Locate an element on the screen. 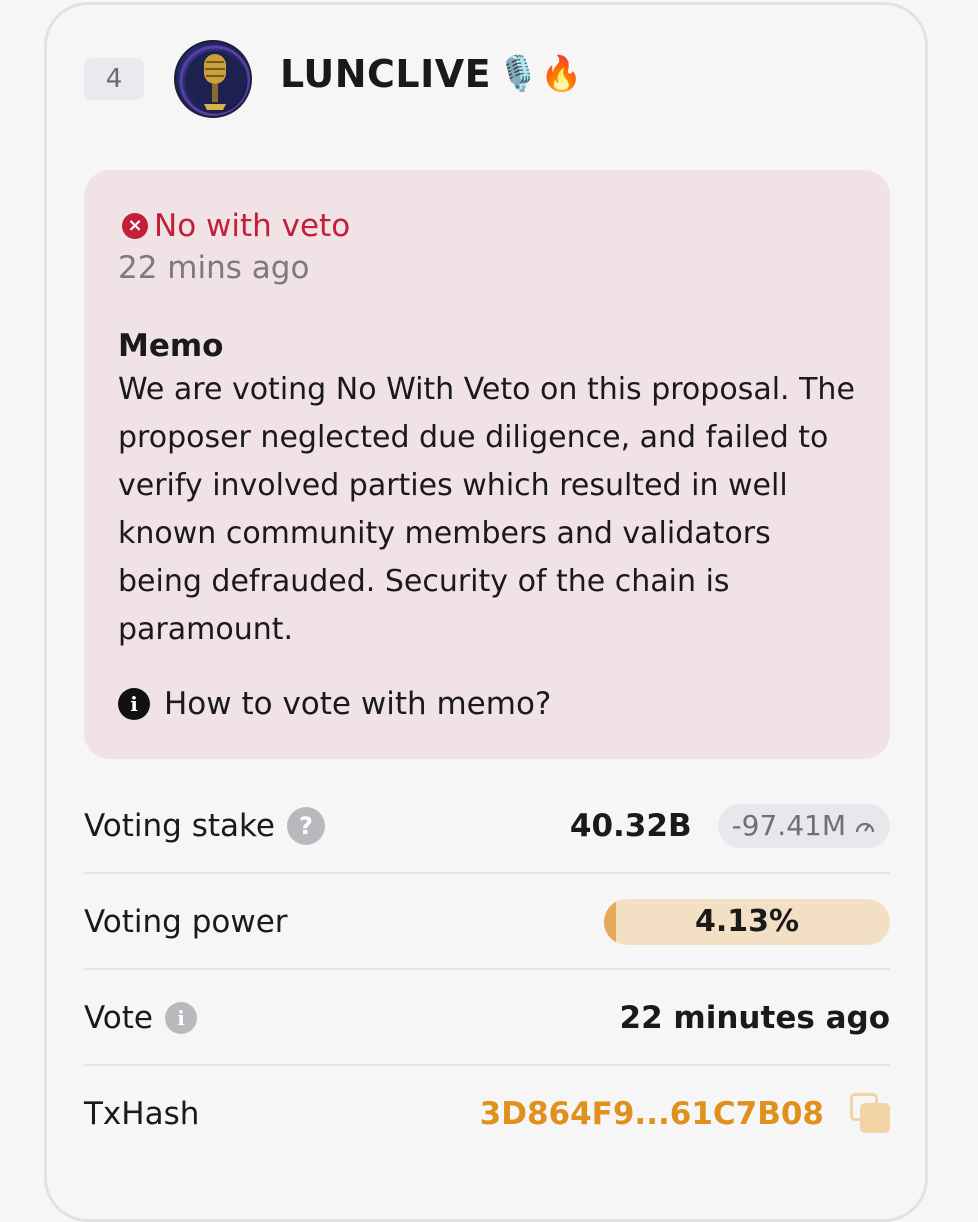 Image resolution: width=978 pixels, height=1222 pixels. voting-power-value: 4.13% is located at coordinates (747, 921).